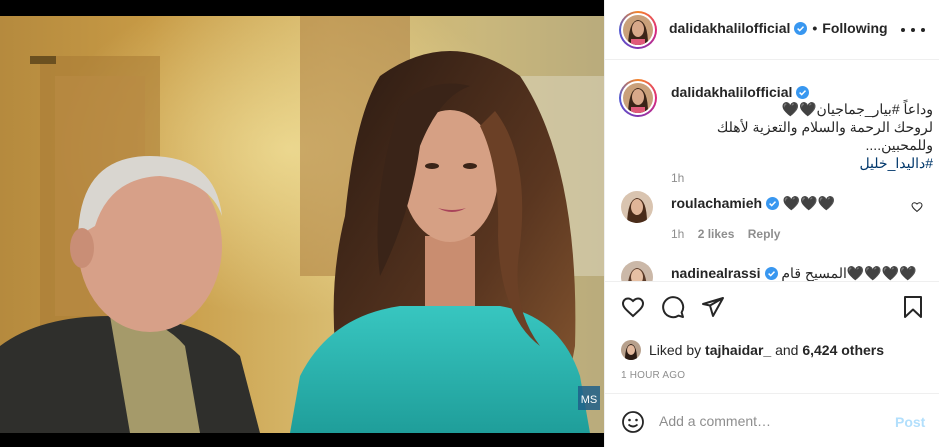 Image resolution: width=939 pixels, height=447 pixels. I want to click on comment-text: المسيح قام🖤🖤🖤🖤, so click(849, 273).